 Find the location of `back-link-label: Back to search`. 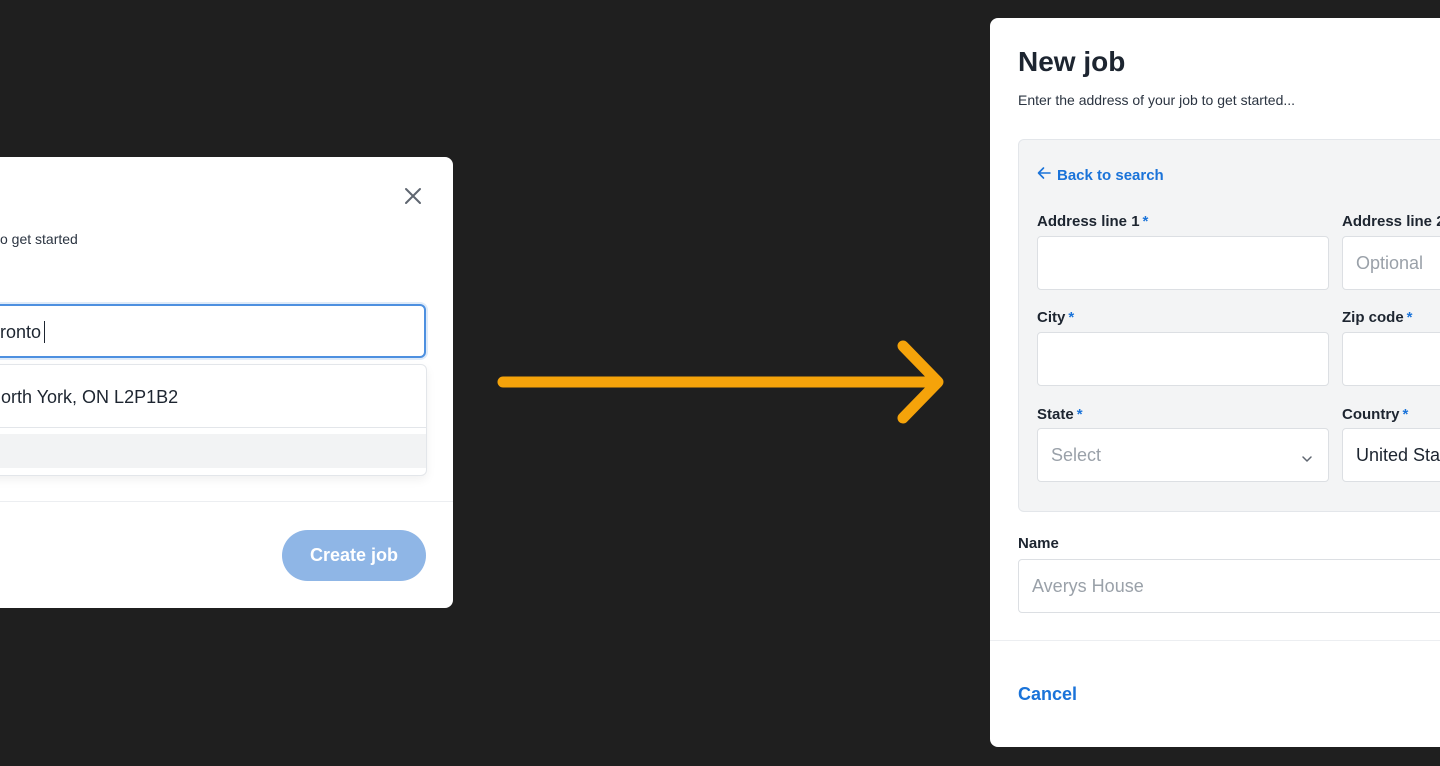

back-link-label: Back to search is located at coordinates (1110, 175).